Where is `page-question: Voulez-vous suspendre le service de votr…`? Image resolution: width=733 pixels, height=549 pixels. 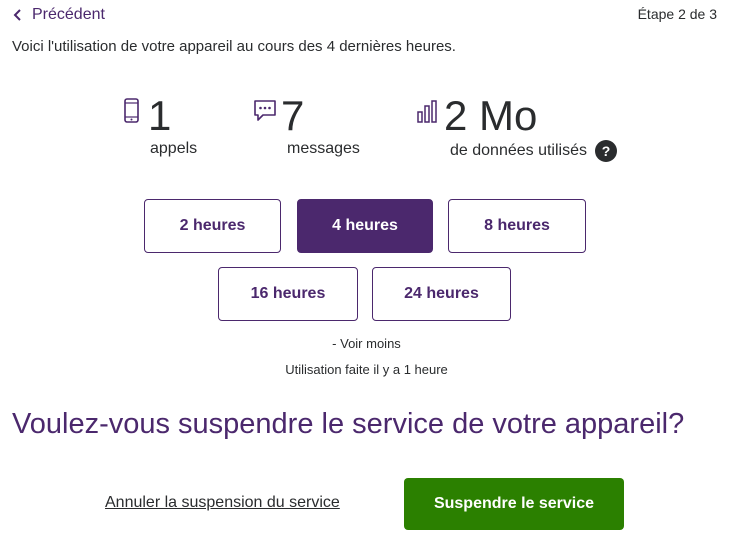
page-question: Voulez-vous suspendre le service de votr… is located at coordinates (348, 424).